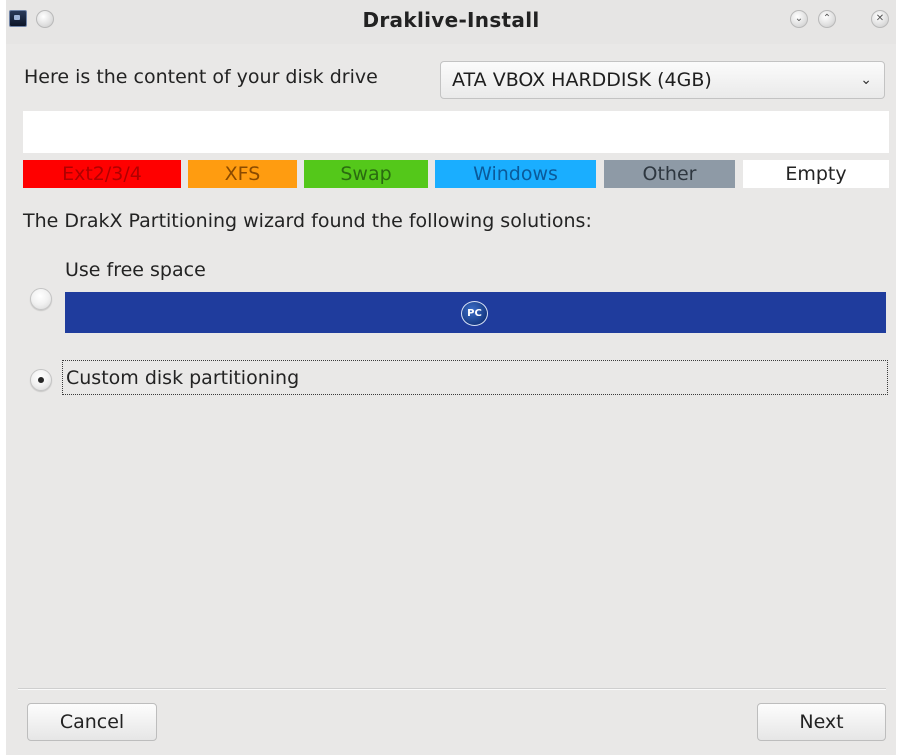 The width and height of the screenshot is (898, 755). What do you see at coordinates (452, 689) in the screenshot?
I see `button-separator` at bounding box center [452, 689].